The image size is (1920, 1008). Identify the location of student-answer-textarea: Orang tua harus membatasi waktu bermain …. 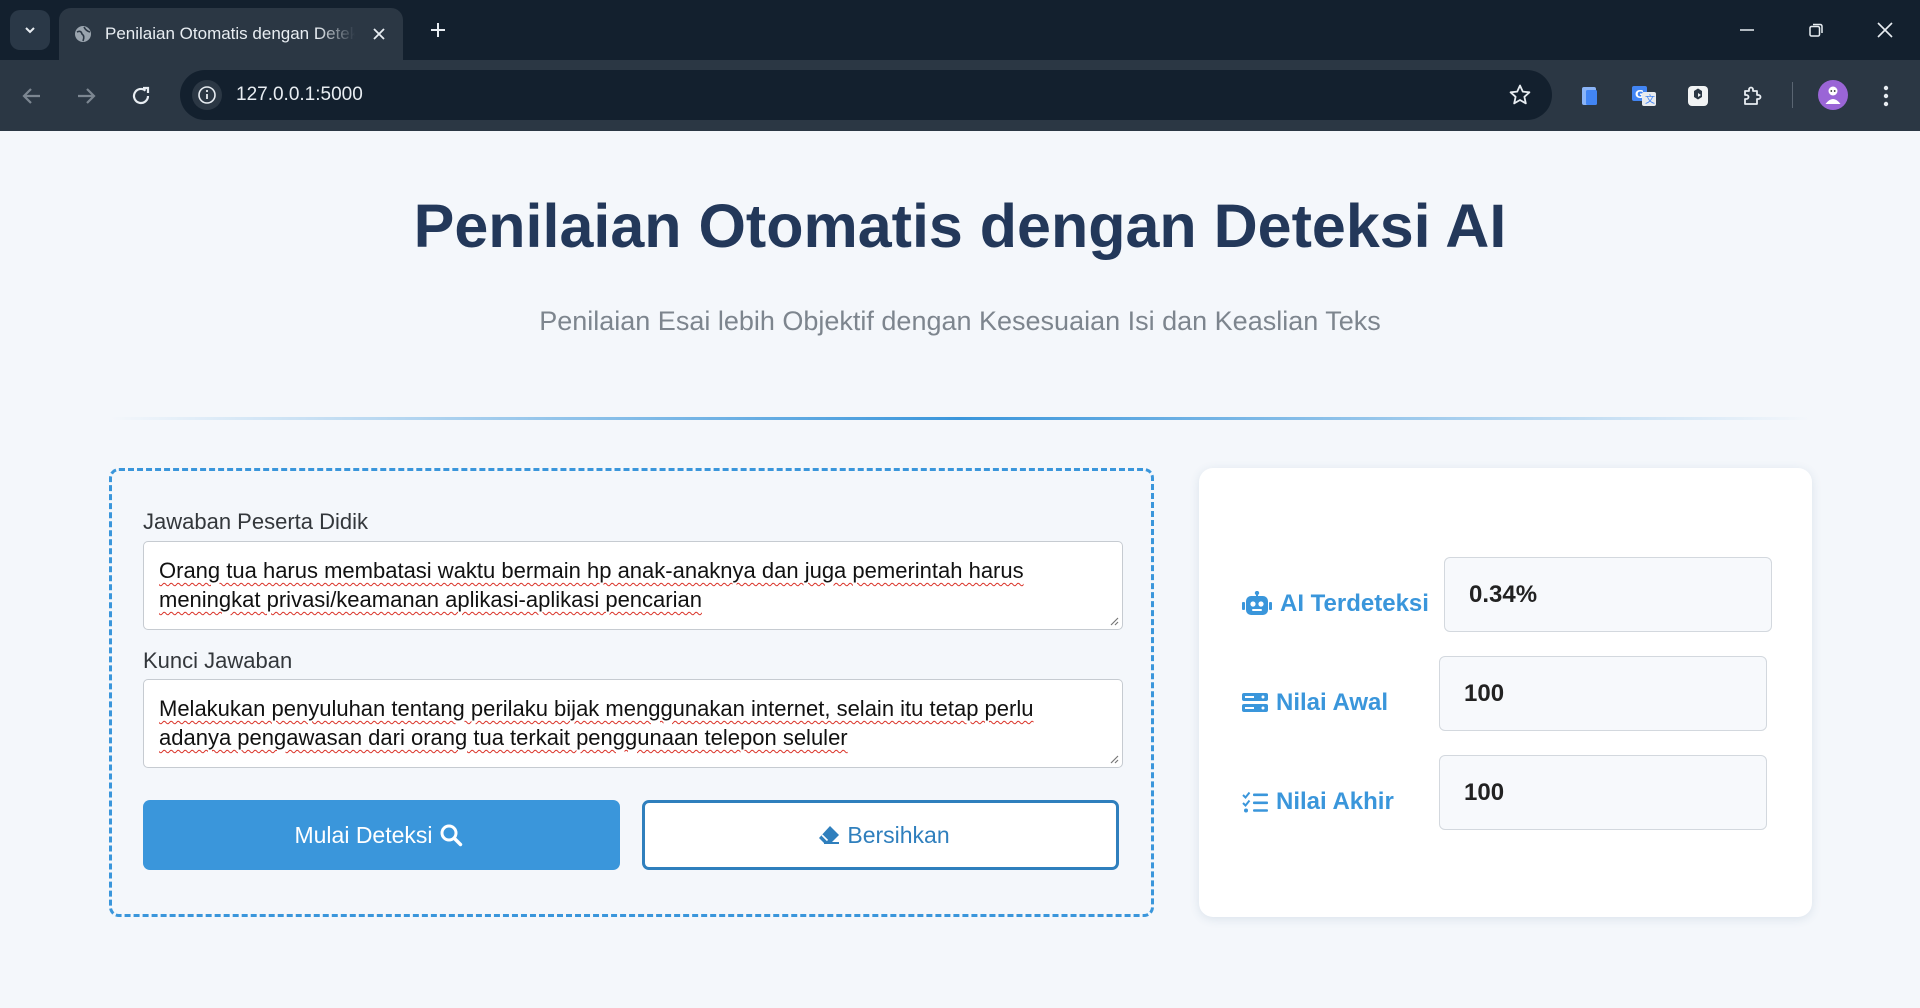
(633, 585).